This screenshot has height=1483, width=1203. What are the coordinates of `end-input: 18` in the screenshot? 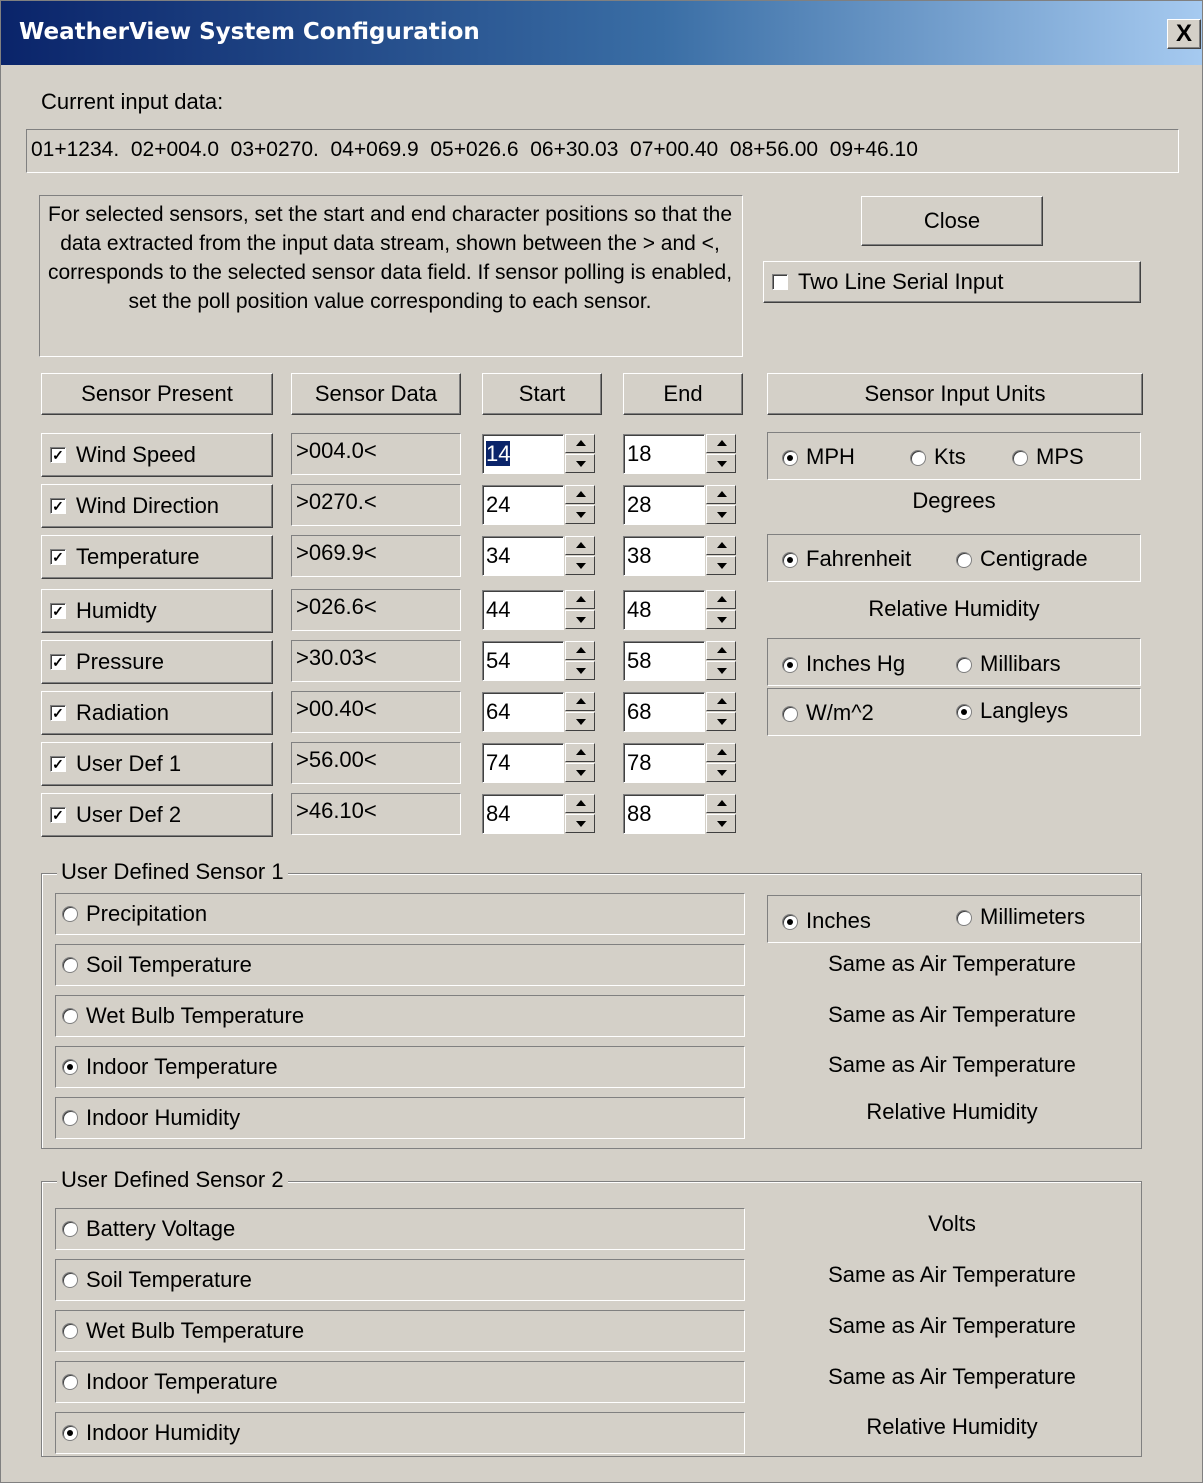 It's located at (664, 454).